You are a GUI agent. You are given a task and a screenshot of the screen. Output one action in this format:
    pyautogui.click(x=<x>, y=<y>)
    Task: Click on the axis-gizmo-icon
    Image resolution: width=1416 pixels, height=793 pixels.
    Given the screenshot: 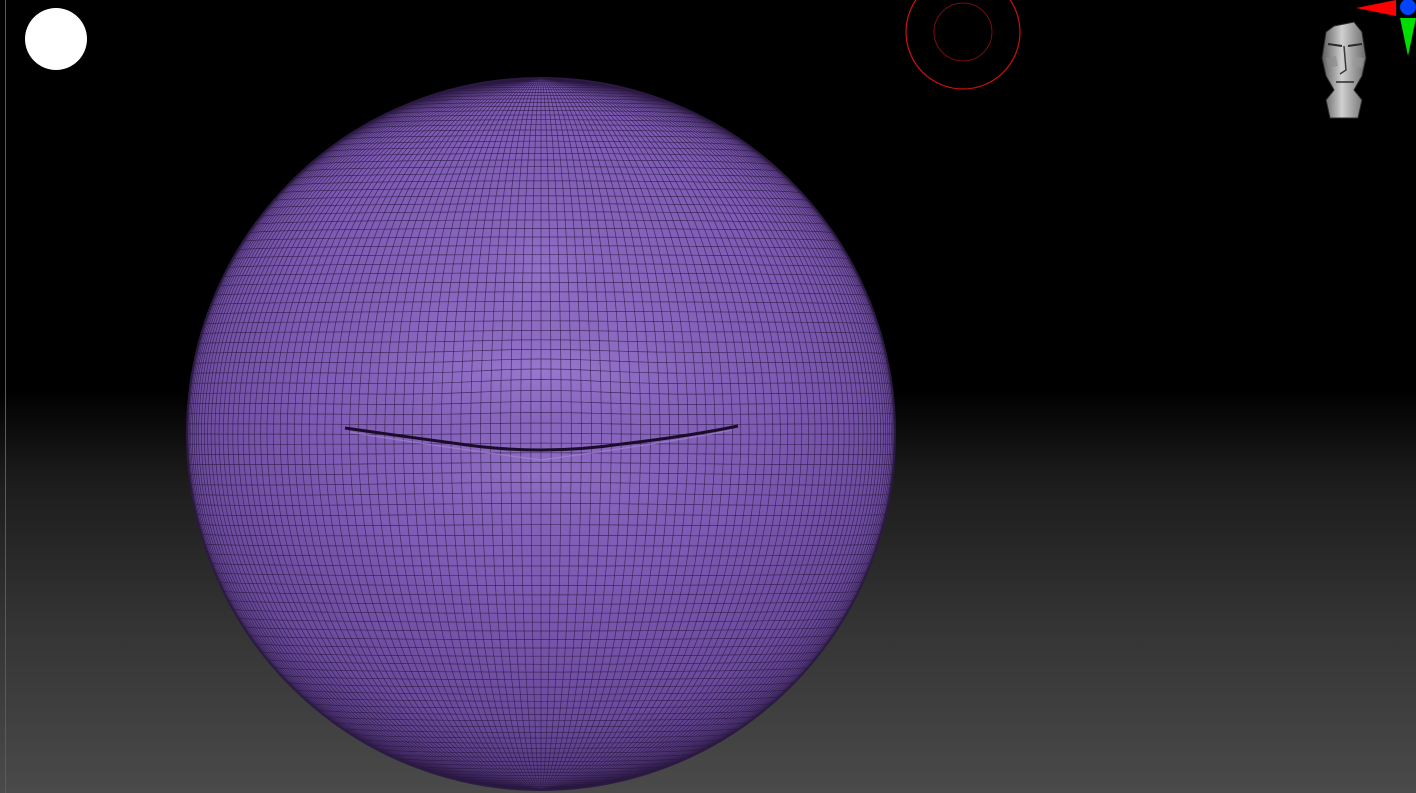 What is the action you would take?
    pyautogui.click(x=1384, y=30)
    